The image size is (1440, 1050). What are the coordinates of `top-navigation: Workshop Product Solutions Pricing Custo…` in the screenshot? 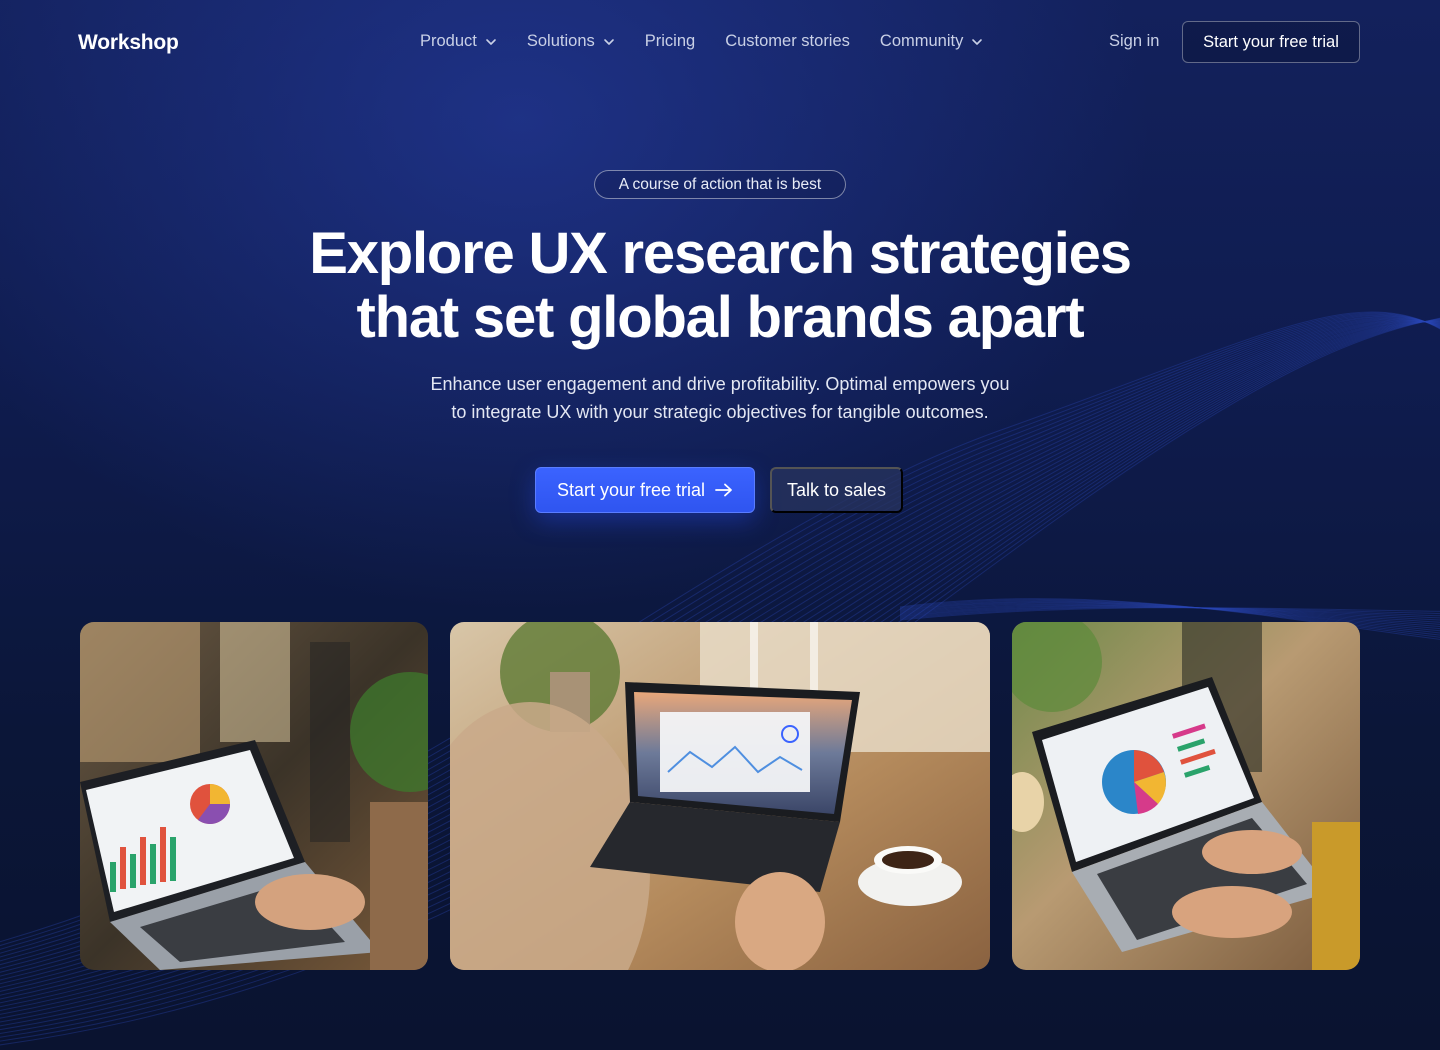 It's located at (720, 43).